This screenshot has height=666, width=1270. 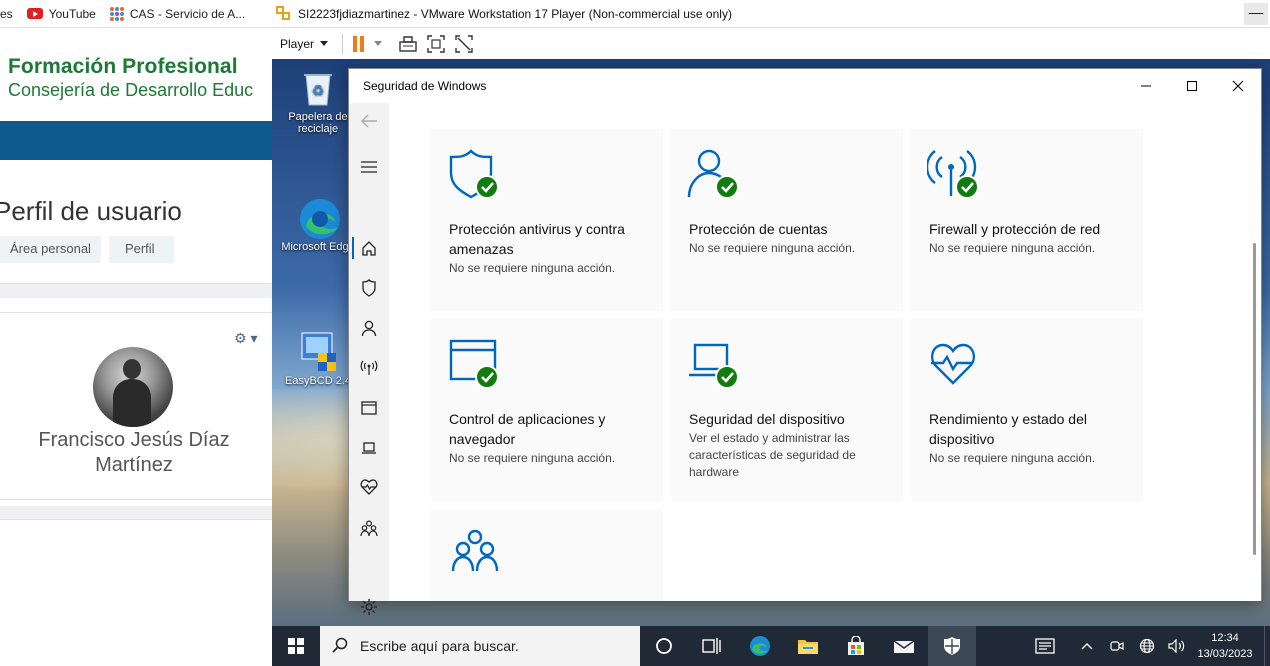 What do you see at coordinates (91, 211) in the screenshot?
I see `page-title: Perfil de usuario` at bounding box center [91, 211].